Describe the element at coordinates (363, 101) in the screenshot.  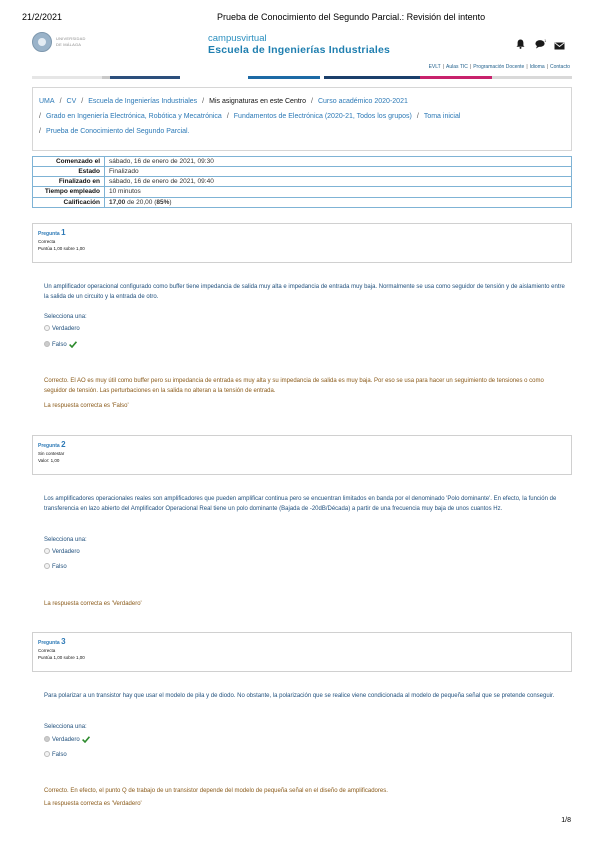
I see `breadcrumb-curso: Curso académico 2020-2021` at that location.